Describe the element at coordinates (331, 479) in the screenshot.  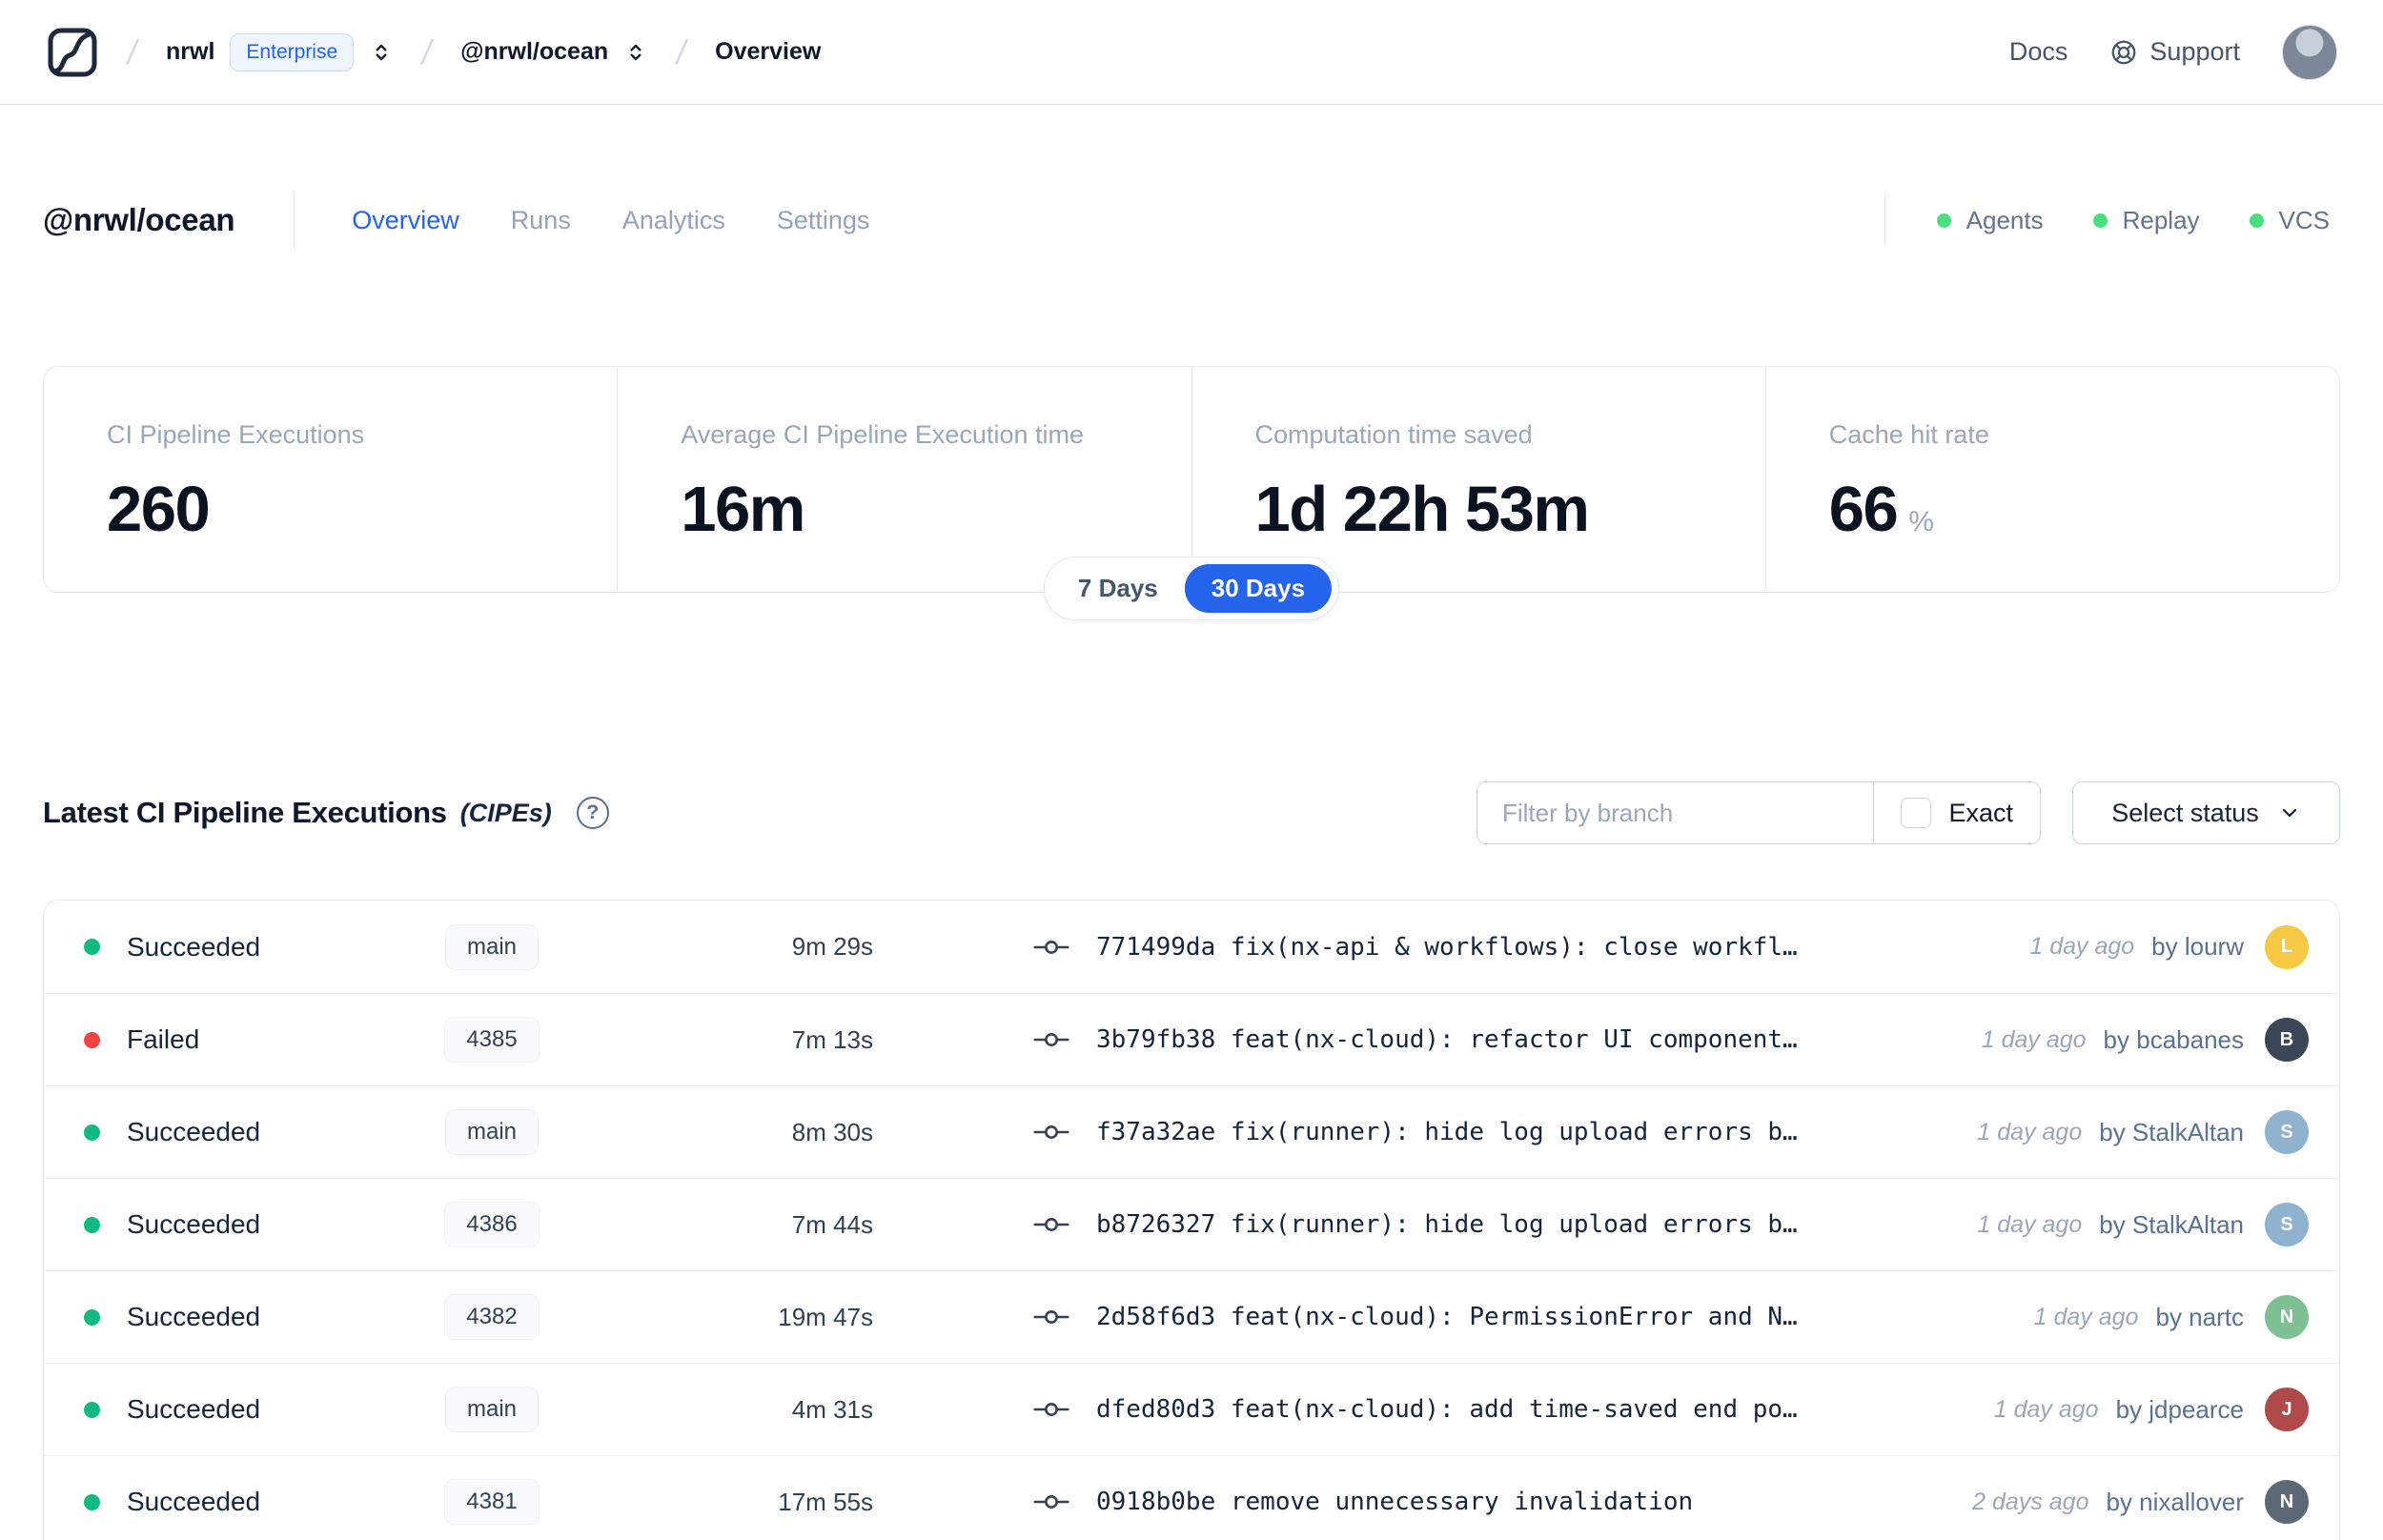
I see `stat-card-executions: CI Pipeline Executions 260` at that location.